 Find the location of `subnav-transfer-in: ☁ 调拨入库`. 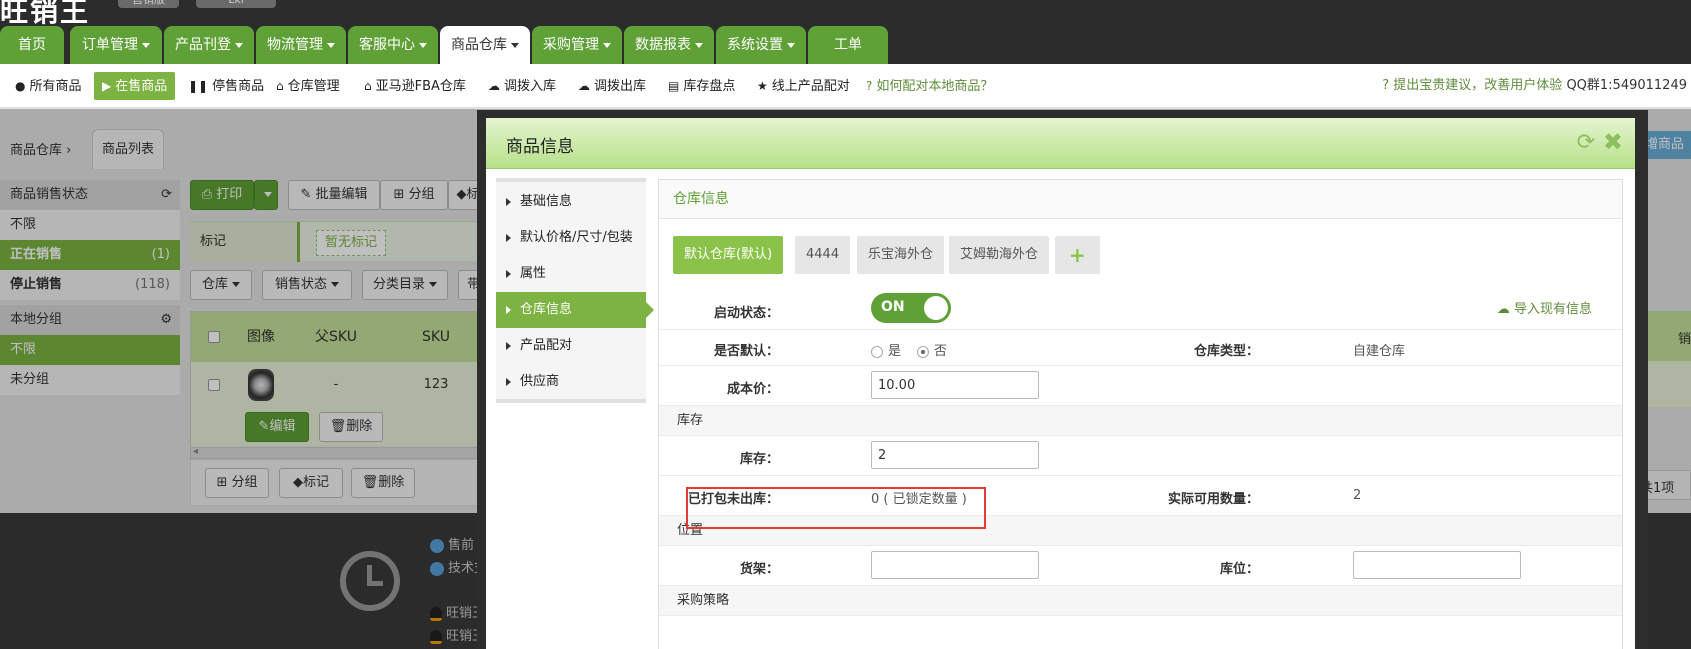

subnav-transfer-in: ☁ 调拨入库 is located at coordinates (522, 86).